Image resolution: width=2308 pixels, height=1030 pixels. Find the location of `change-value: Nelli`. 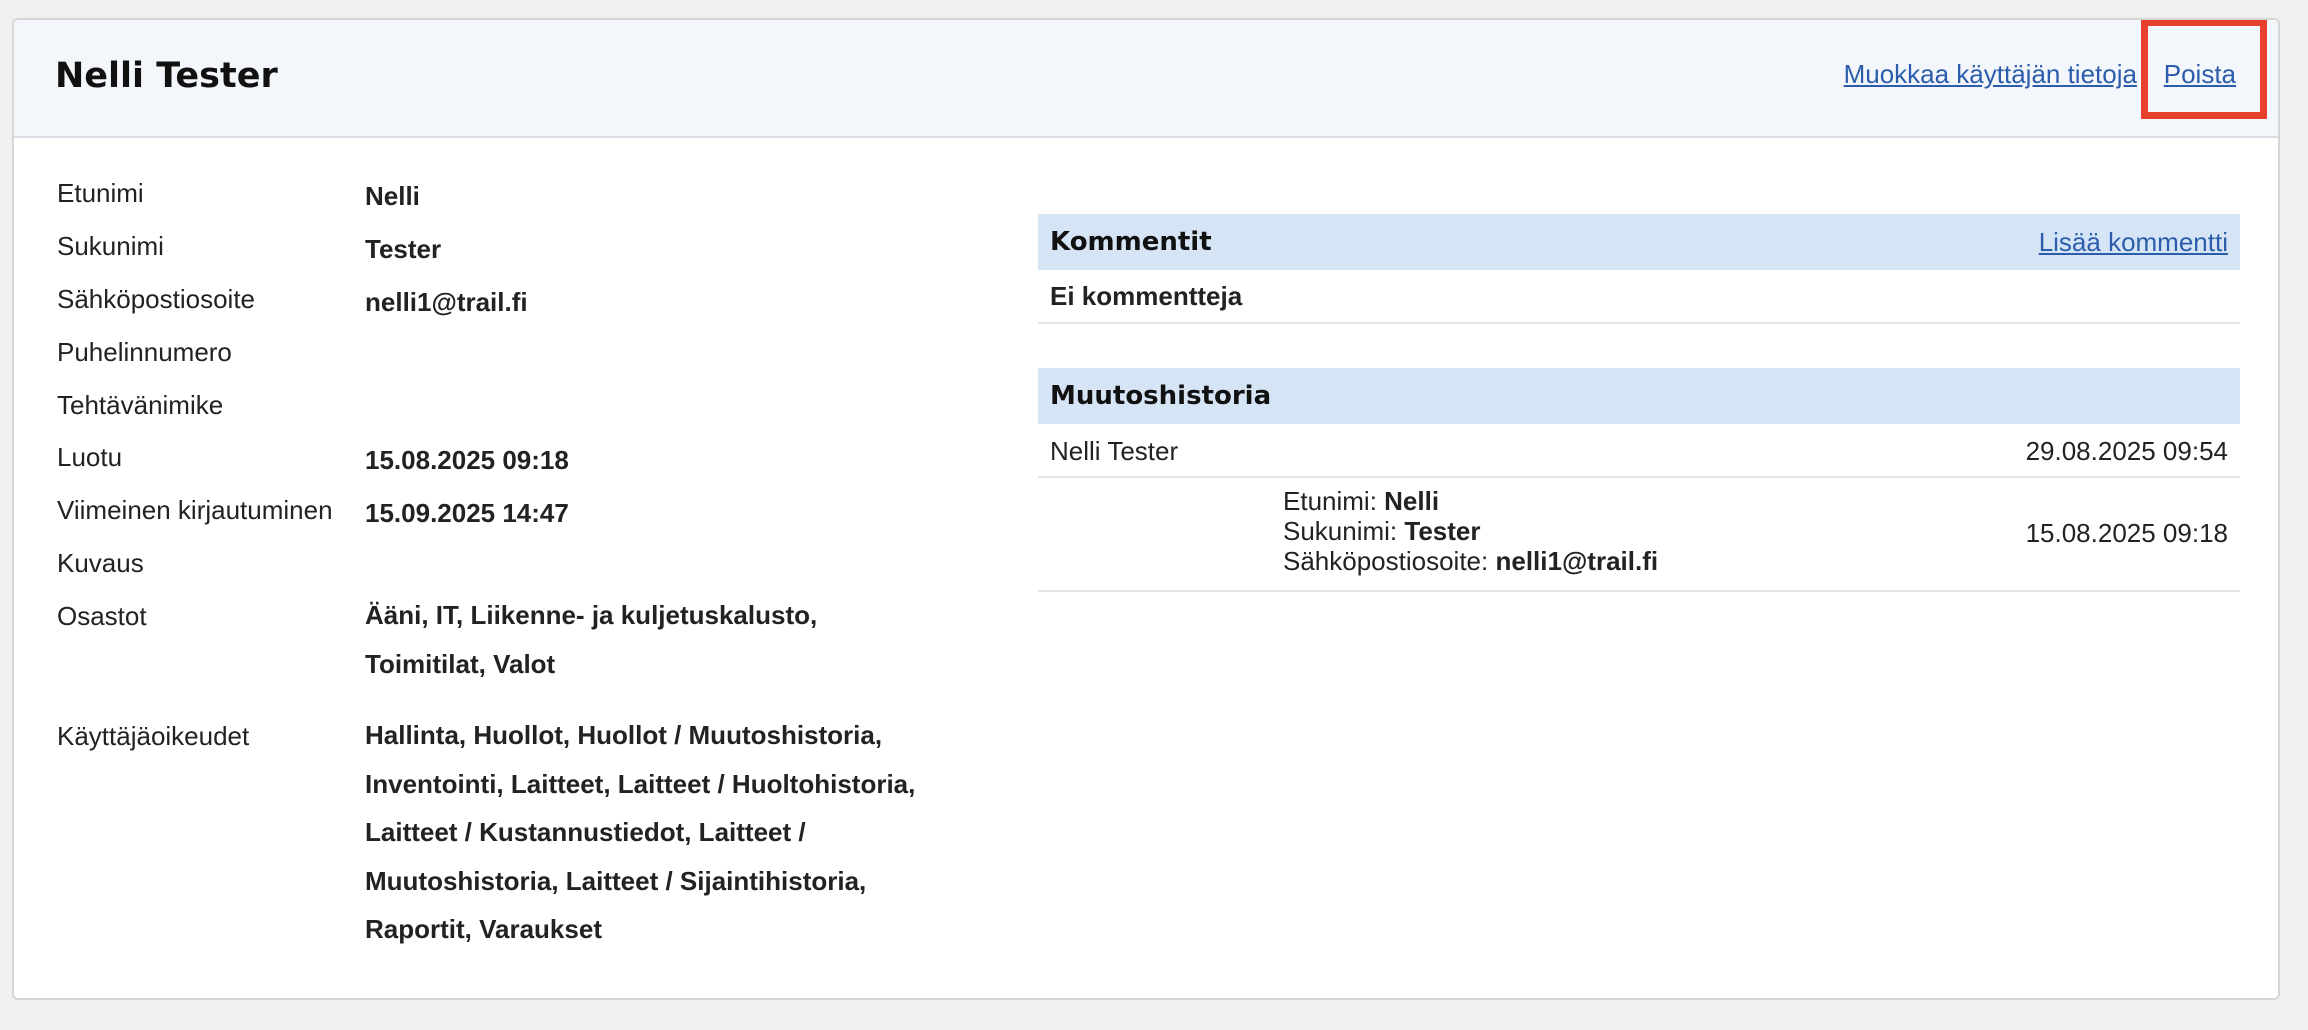

change-value: Nelli is located at coordinates (1412, 501).